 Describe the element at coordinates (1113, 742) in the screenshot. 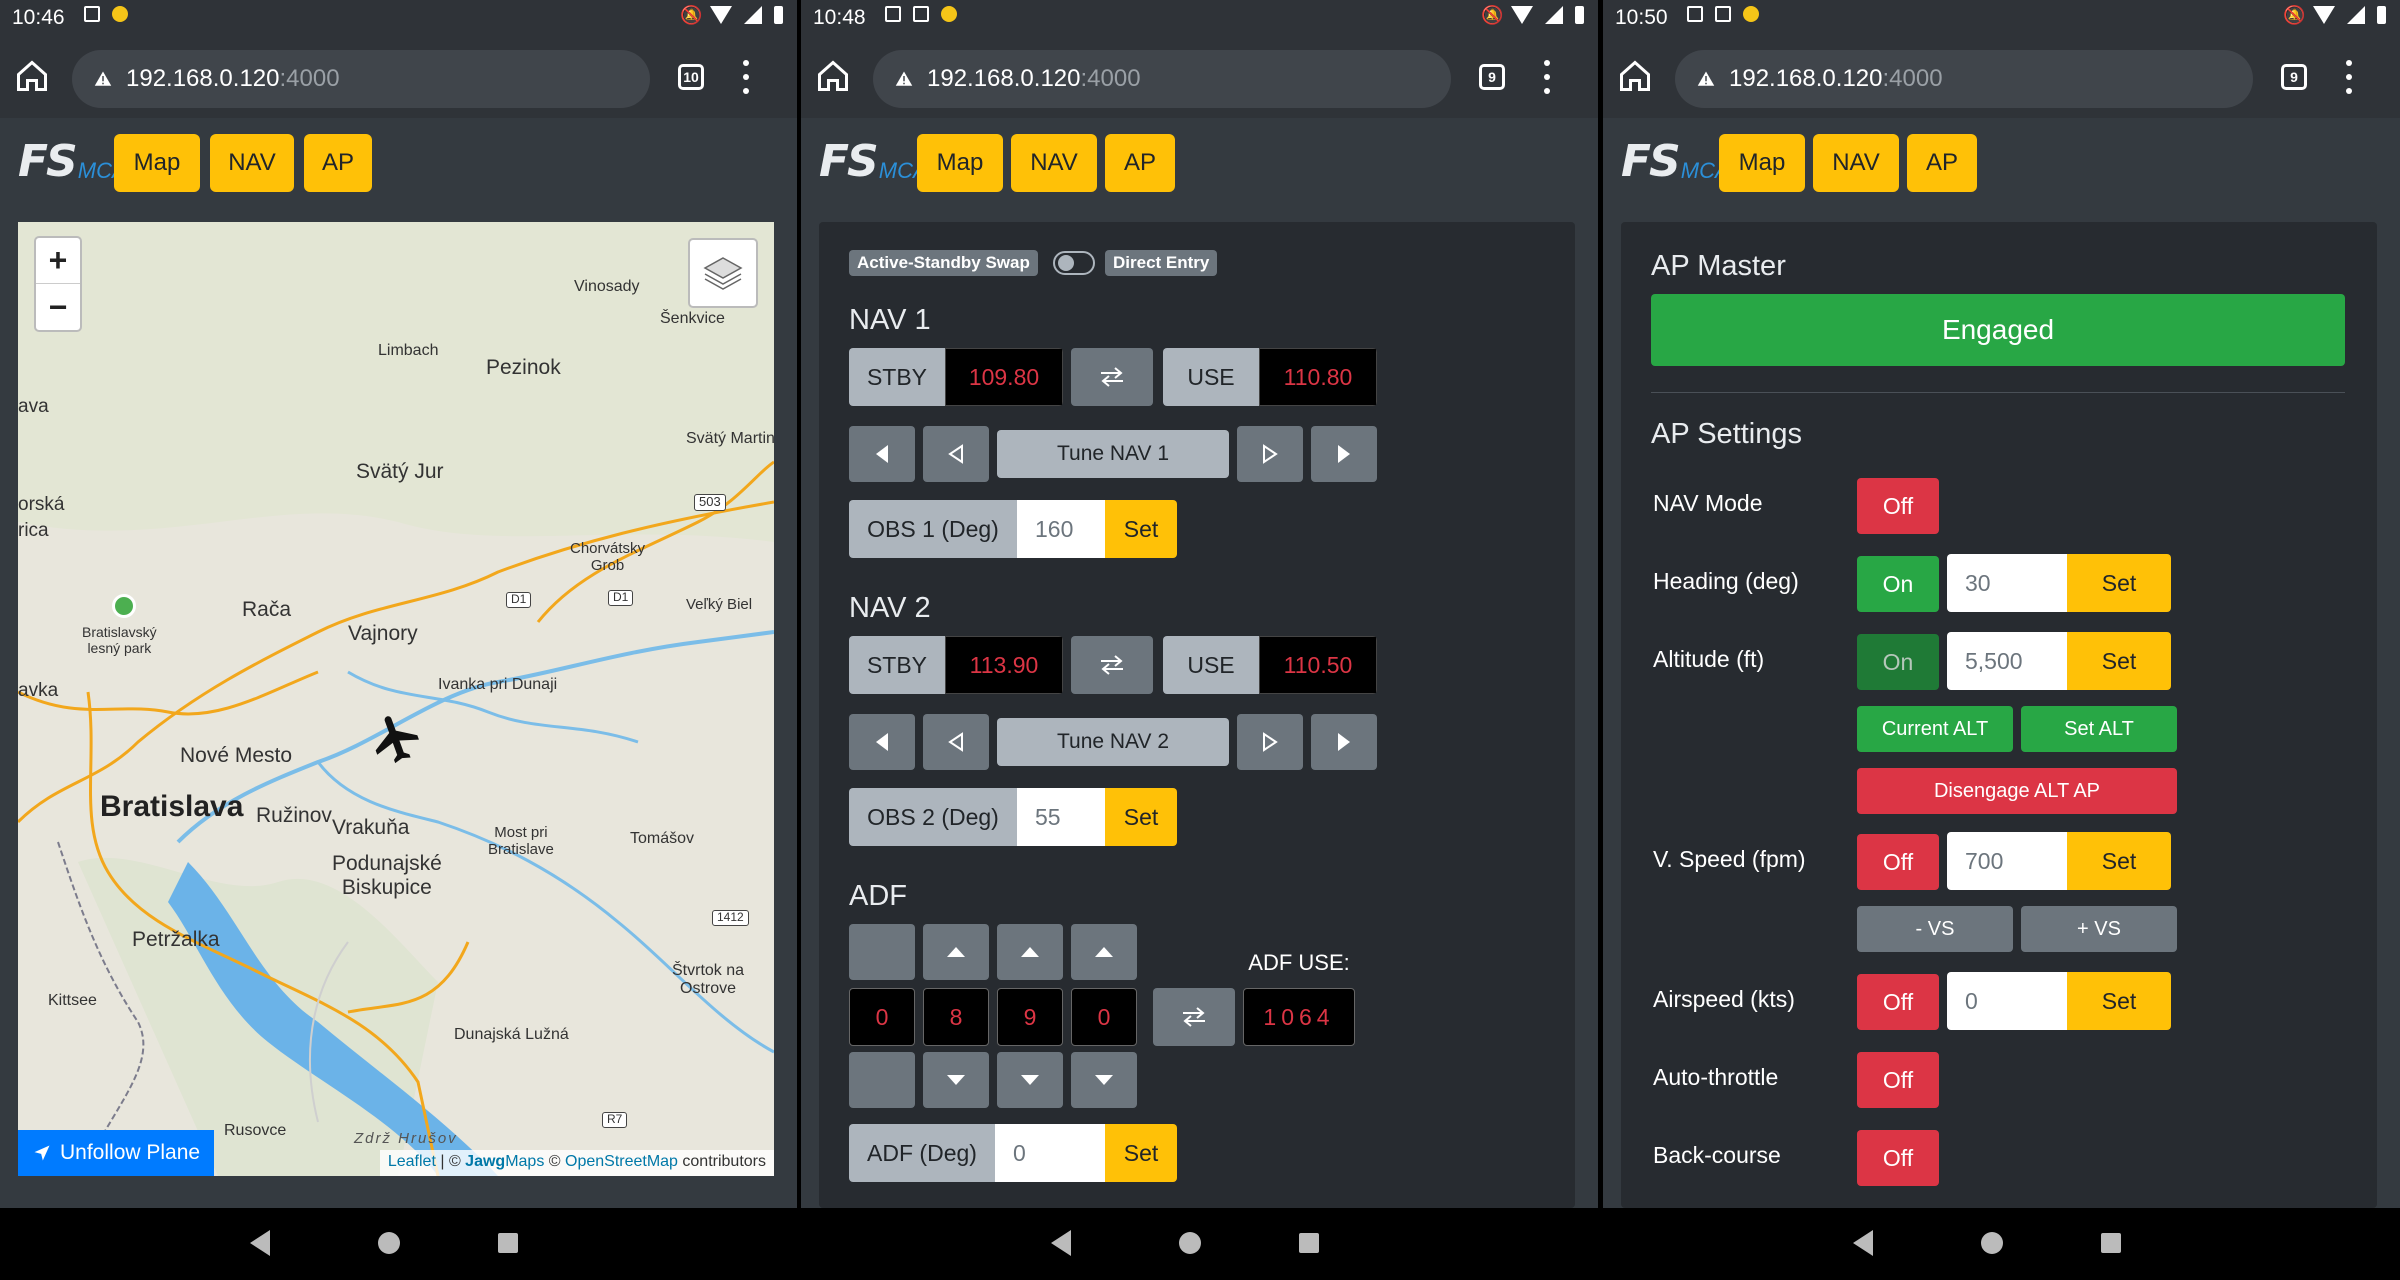

I see `nav2-tune-button: Tune NAV 2` at that location.